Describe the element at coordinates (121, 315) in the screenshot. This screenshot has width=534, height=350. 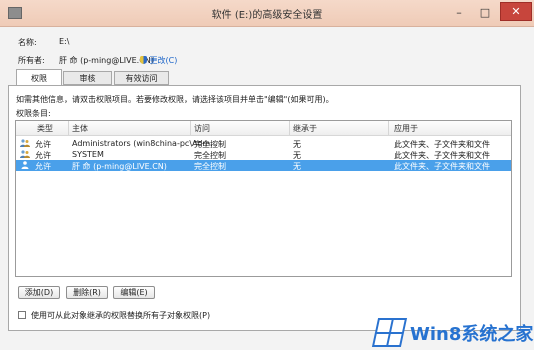
I see `replace-permissions-label: 使用可从此对象继承的权限替换所有子对象权限(P)` at that location.